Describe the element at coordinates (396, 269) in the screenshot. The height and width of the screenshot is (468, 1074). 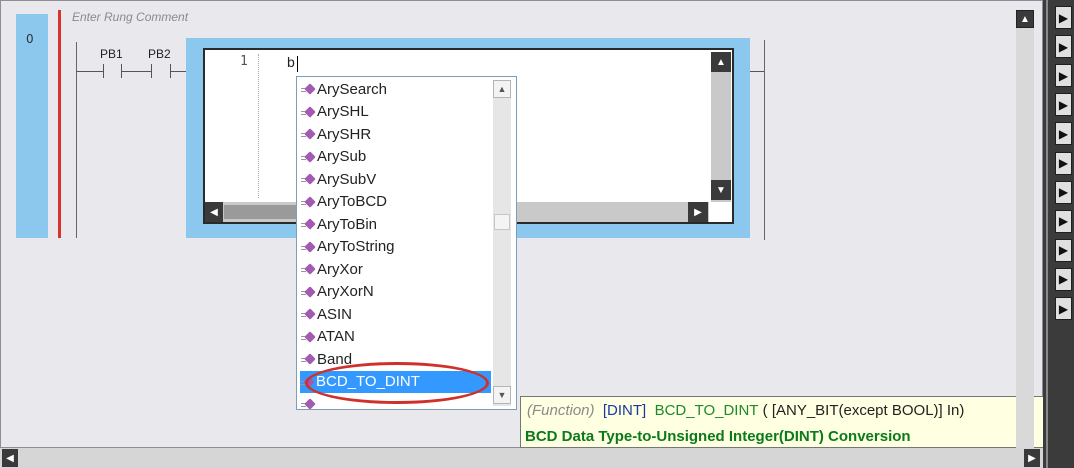
I see `autocomplete-item: AryXor` at that location.